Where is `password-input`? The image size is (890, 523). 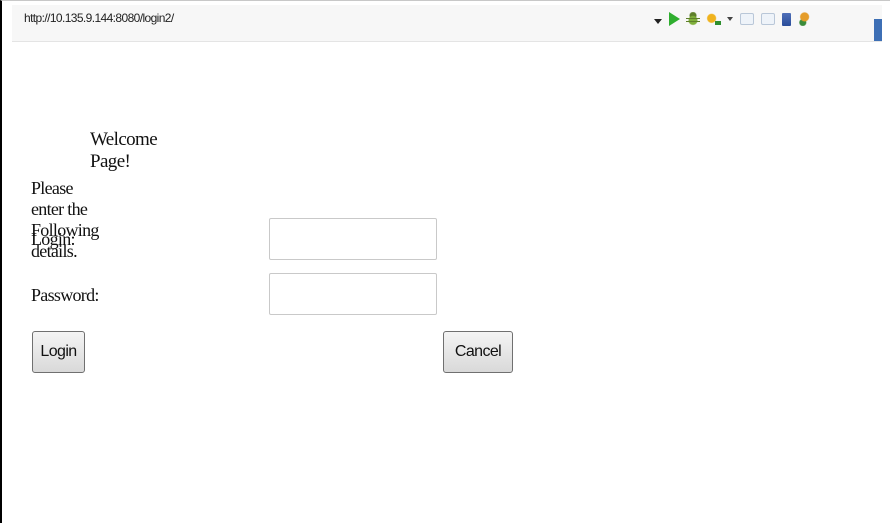 password-input is located at coordinates (353, 294).